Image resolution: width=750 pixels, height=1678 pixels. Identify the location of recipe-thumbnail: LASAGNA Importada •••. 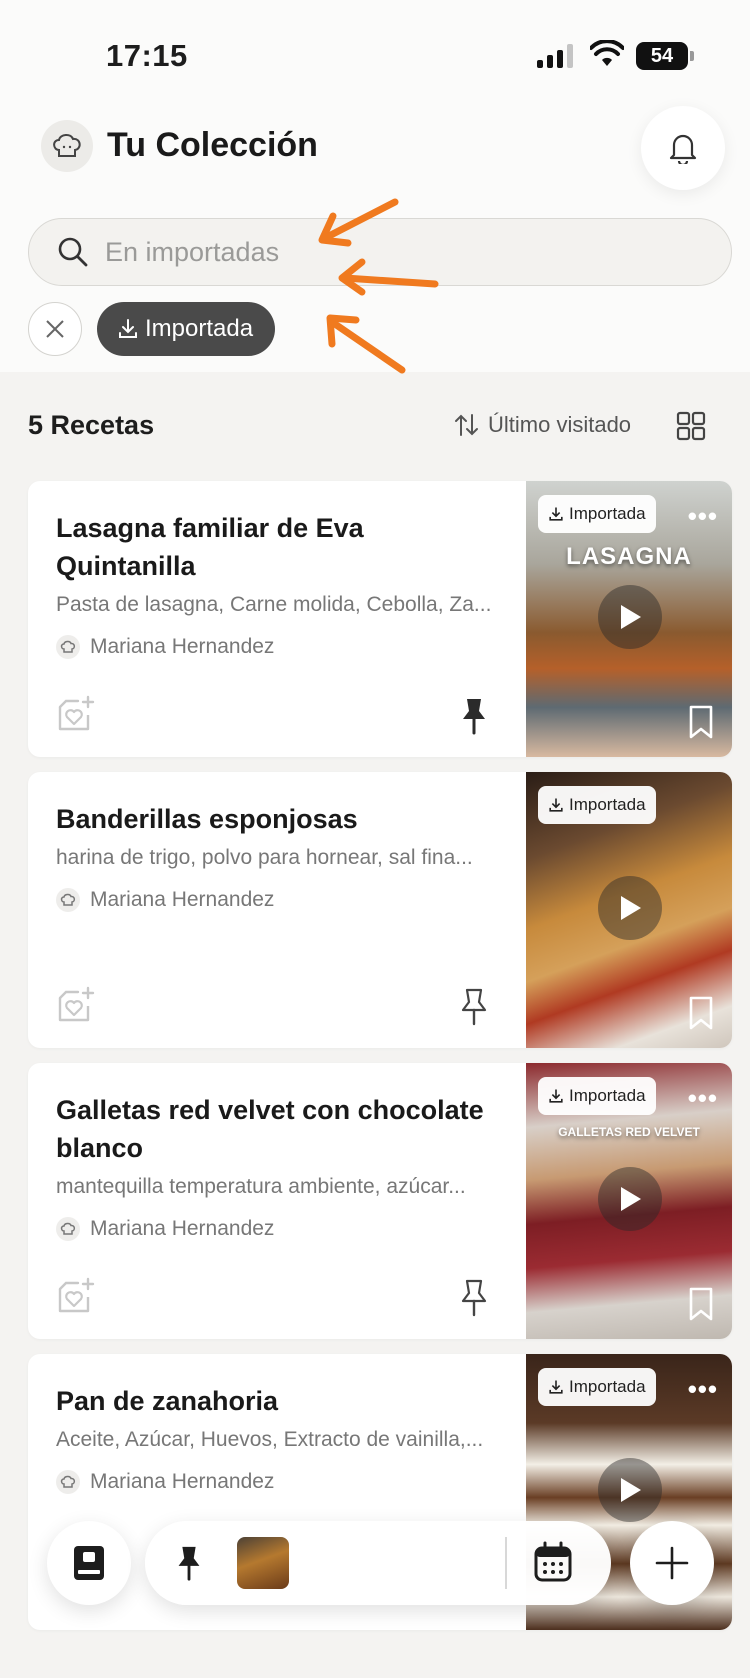
(629, 619).